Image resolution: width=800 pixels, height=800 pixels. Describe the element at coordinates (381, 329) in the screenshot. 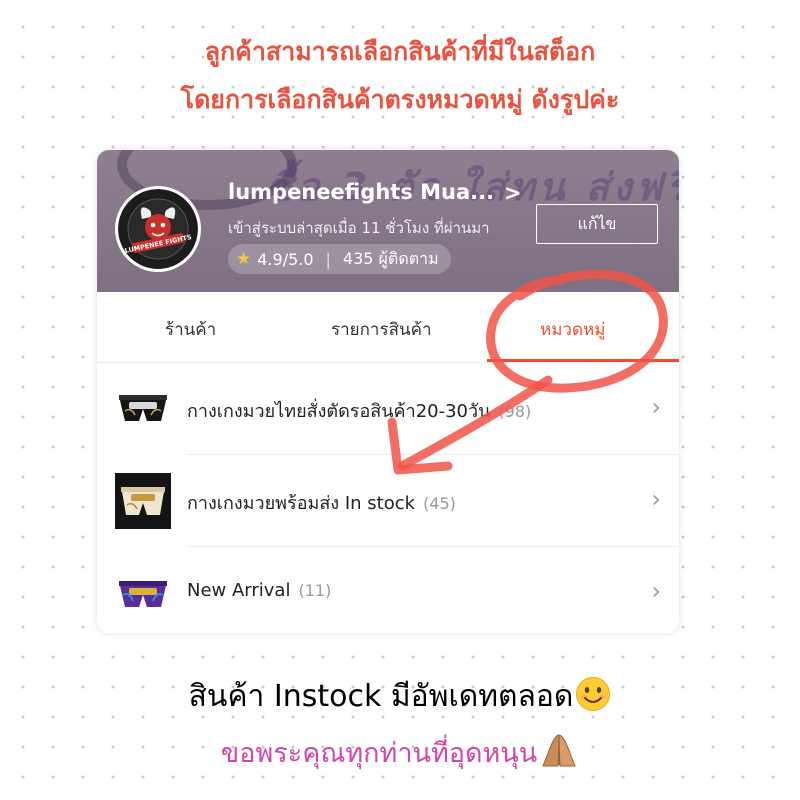

I see `tab-products: รายการสินค้า` at that location.